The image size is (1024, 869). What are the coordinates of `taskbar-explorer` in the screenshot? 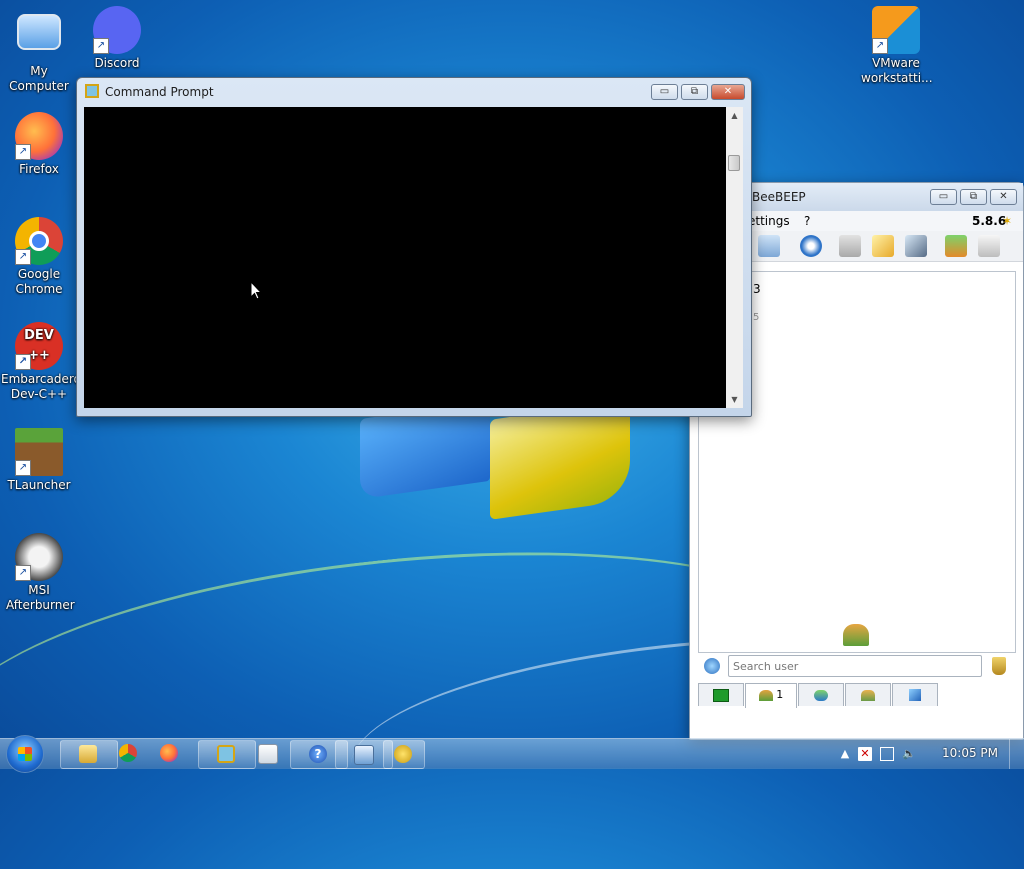 It's located at (89, 754).